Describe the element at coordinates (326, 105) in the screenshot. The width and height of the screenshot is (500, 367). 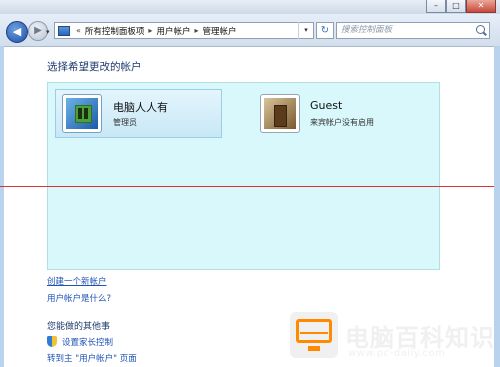
I see `account-name: Guest` at that location.